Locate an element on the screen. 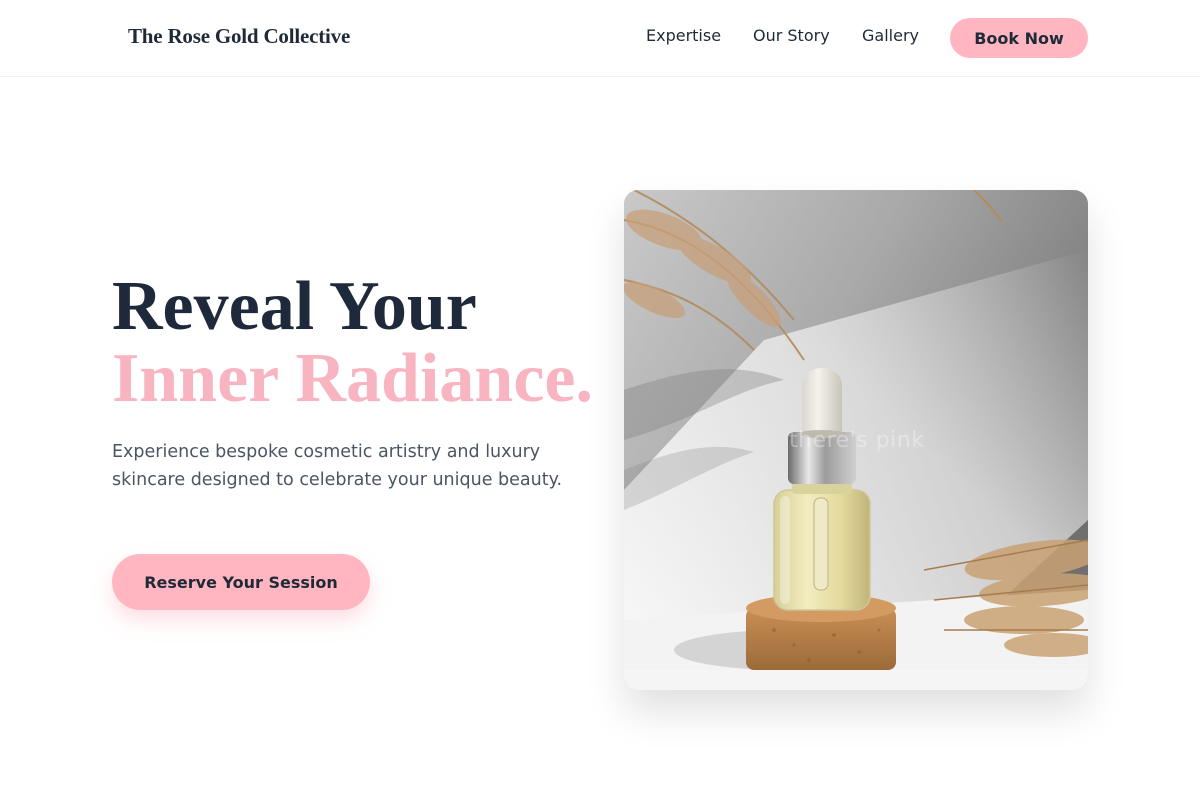 This screenshot has width=1200, height=800. nav-link-expertise: Expertise is located at coordinates (683, 35).